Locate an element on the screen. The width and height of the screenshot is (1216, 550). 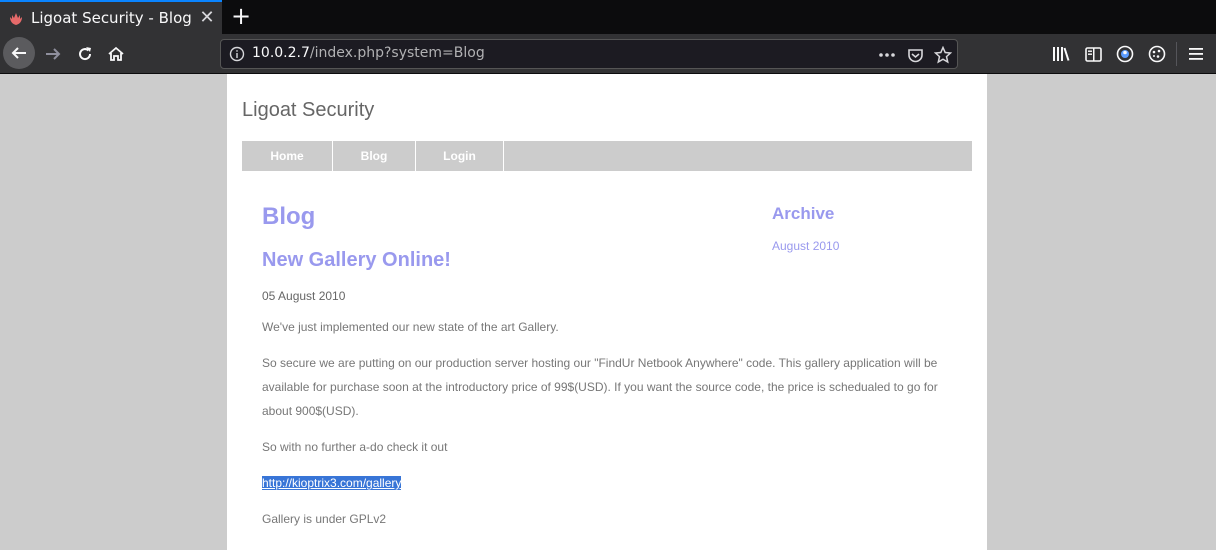
close-tab-icon: ✕ is located at coordinates (207, 18).